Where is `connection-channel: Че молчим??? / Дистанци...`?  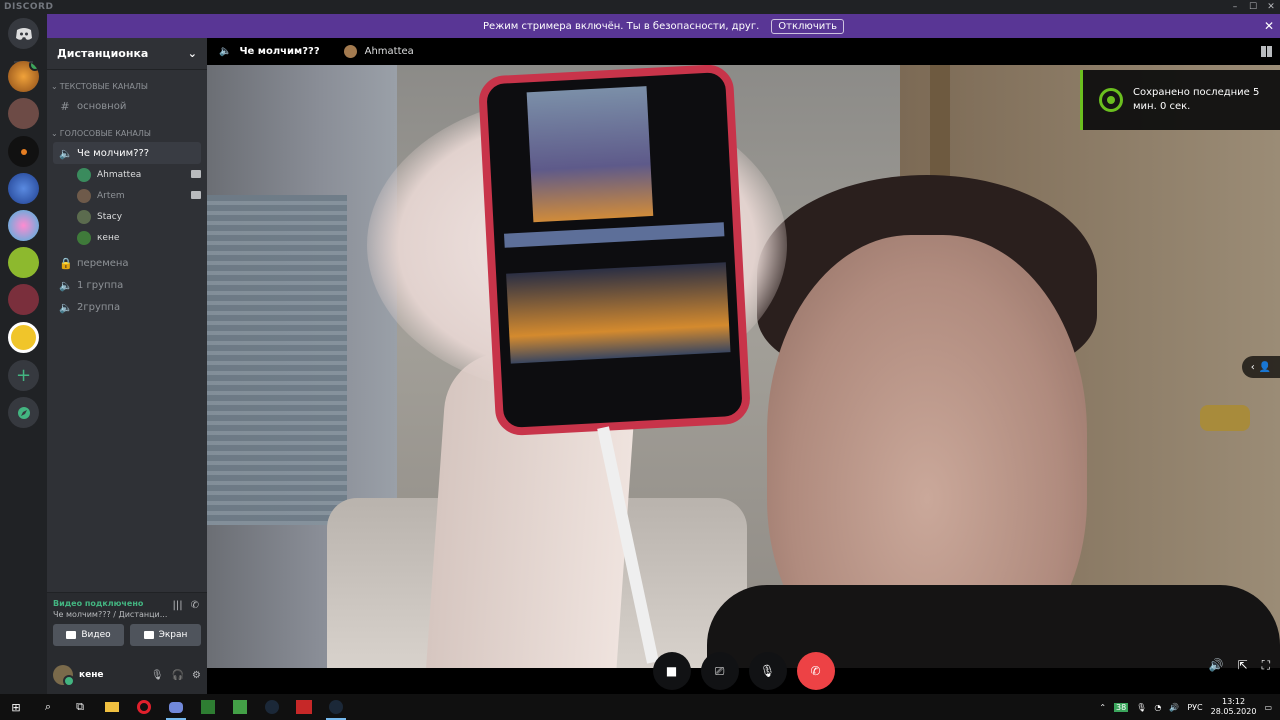
connection-channel: Че молчим??? / Дистанци... is located at coordinates (127, 614).